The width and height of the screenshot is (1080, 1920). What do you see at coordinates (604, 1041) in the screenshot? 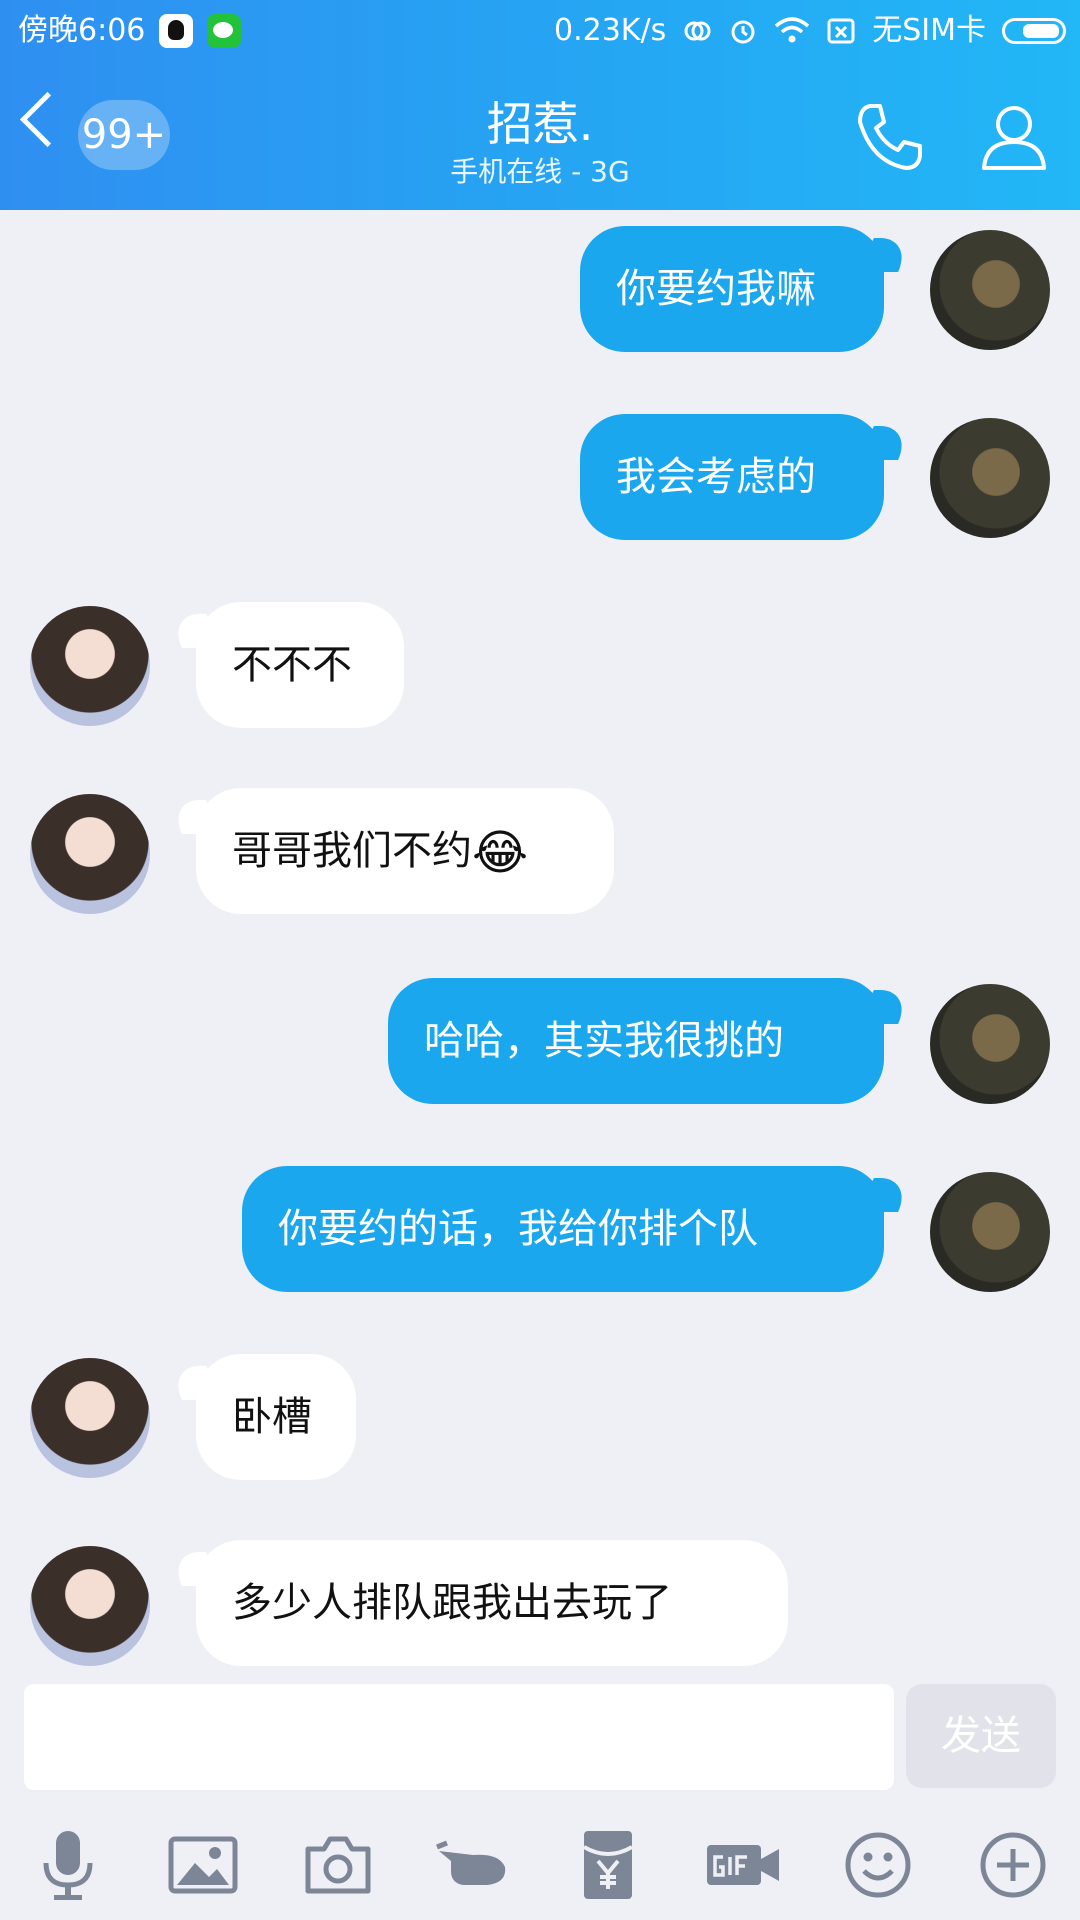
I see `message-text: 哈哈，其实我很挑的` at bounding box center [604, 1041].